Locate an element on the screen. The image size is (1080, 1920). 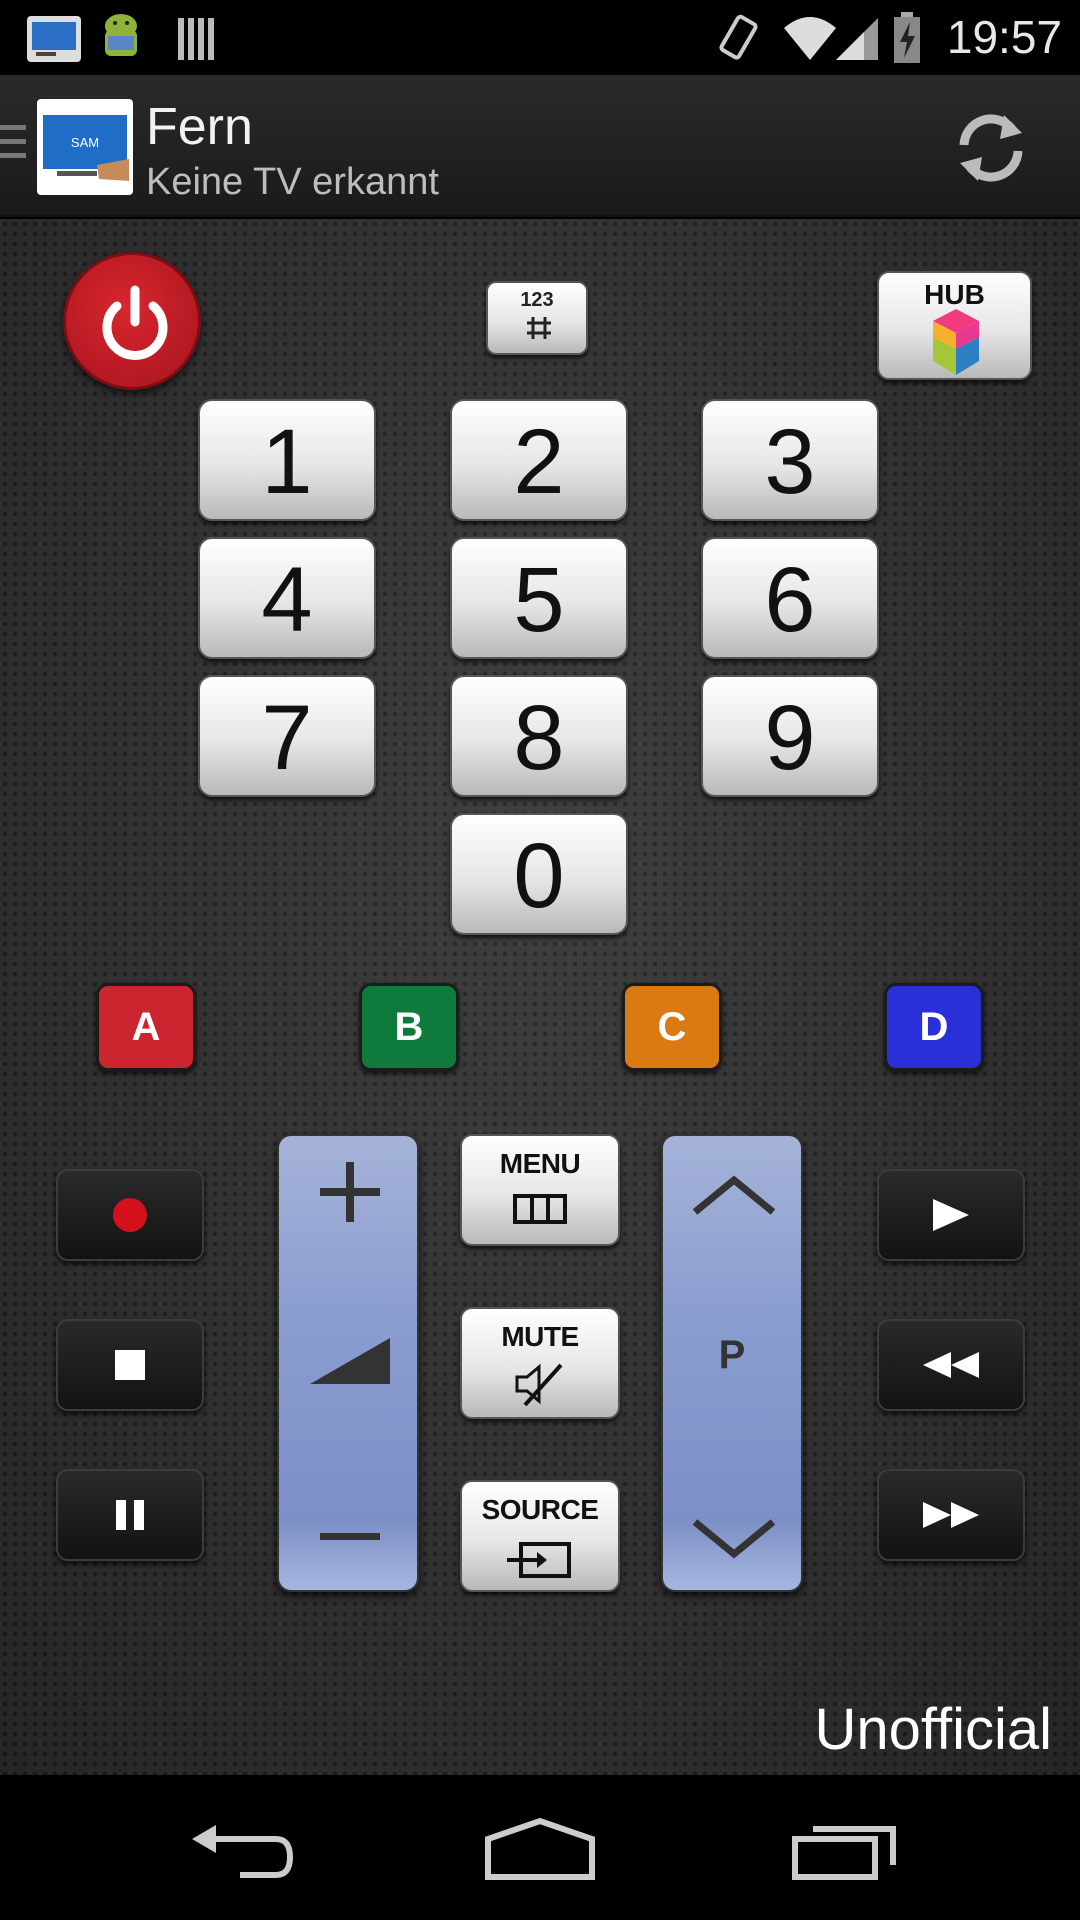
volume-down-icon is located at coordinates (350, 1536).